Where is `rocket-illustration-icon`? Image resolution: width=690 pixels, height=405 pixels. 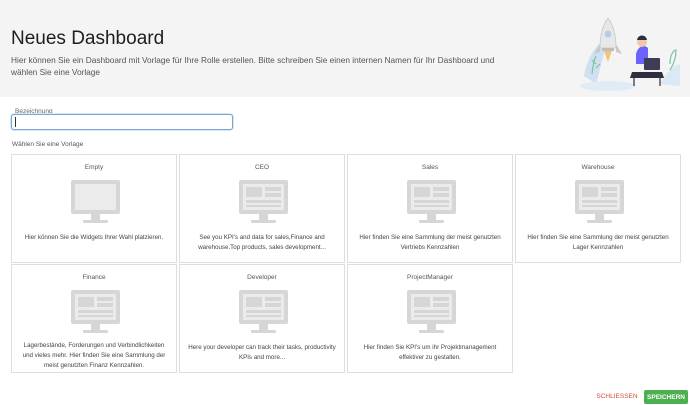 rocket-illustration-icon is located at coordinates (630, 54).